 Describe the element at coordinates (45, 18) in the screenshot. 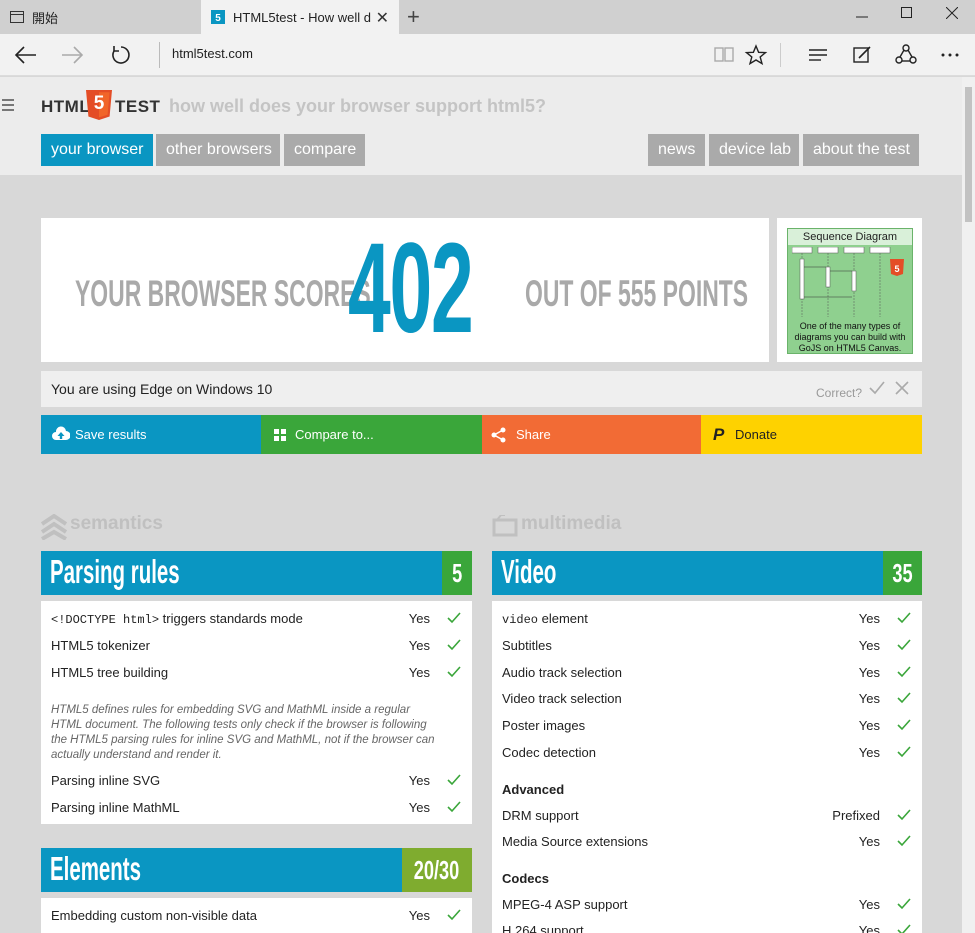

I see `tab-label: 開始` at that location.